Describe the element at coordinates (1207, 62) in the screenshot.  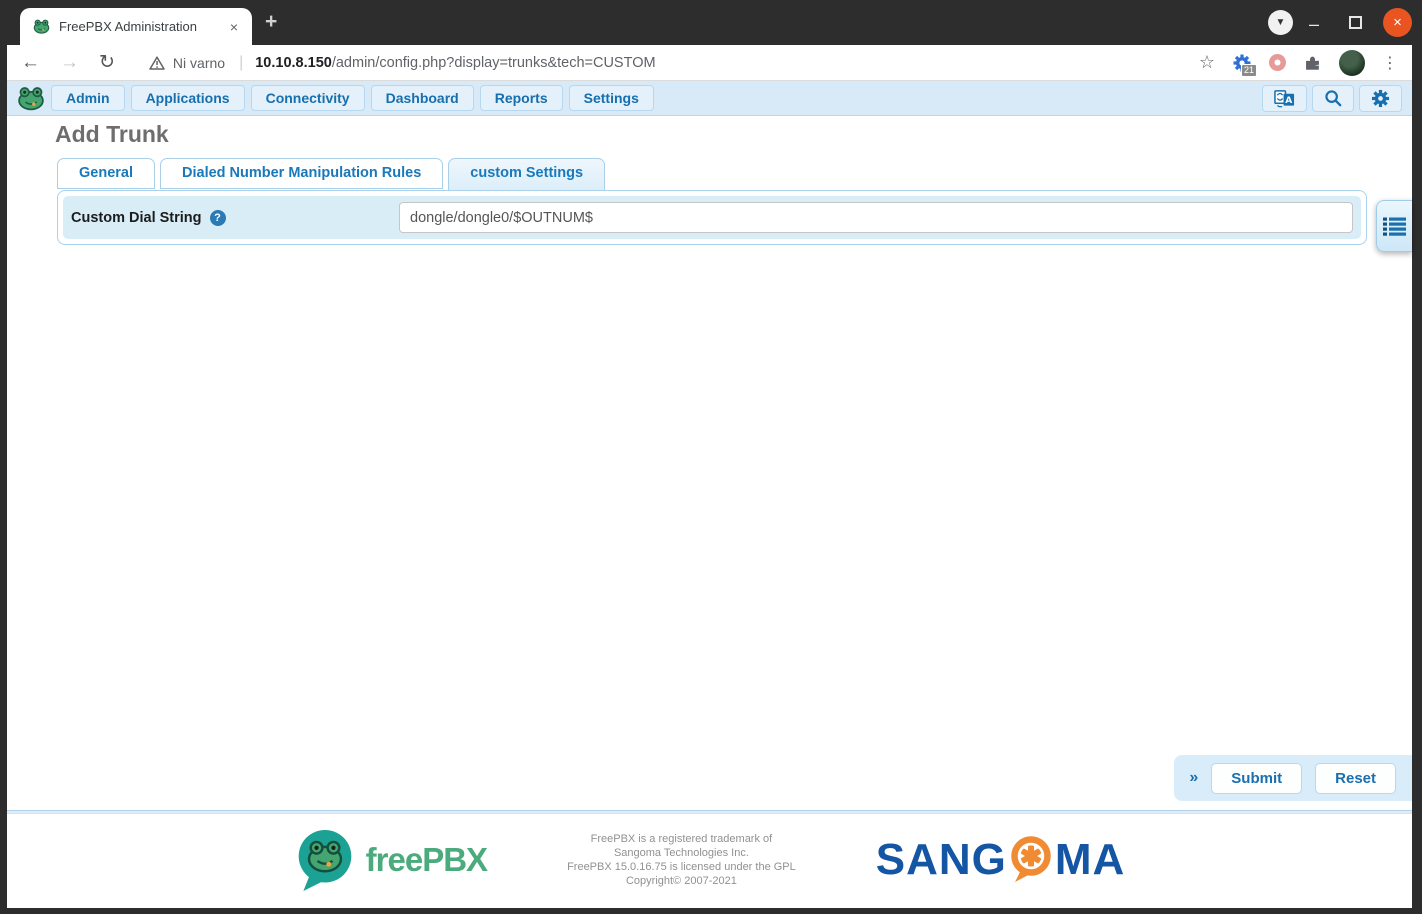
I see `bookmark-star-icon: ☆` at that location.